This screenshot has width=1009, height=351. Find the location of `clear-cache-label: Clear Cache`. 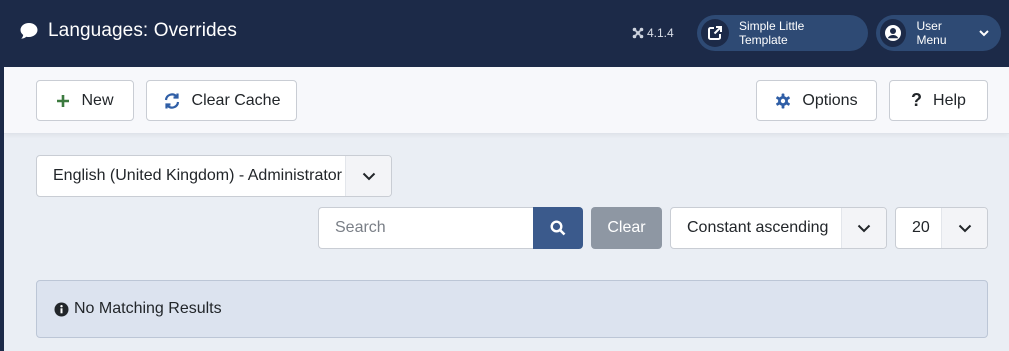

clear-cache-label: Clear Cache is located at coordinates (236, 100).